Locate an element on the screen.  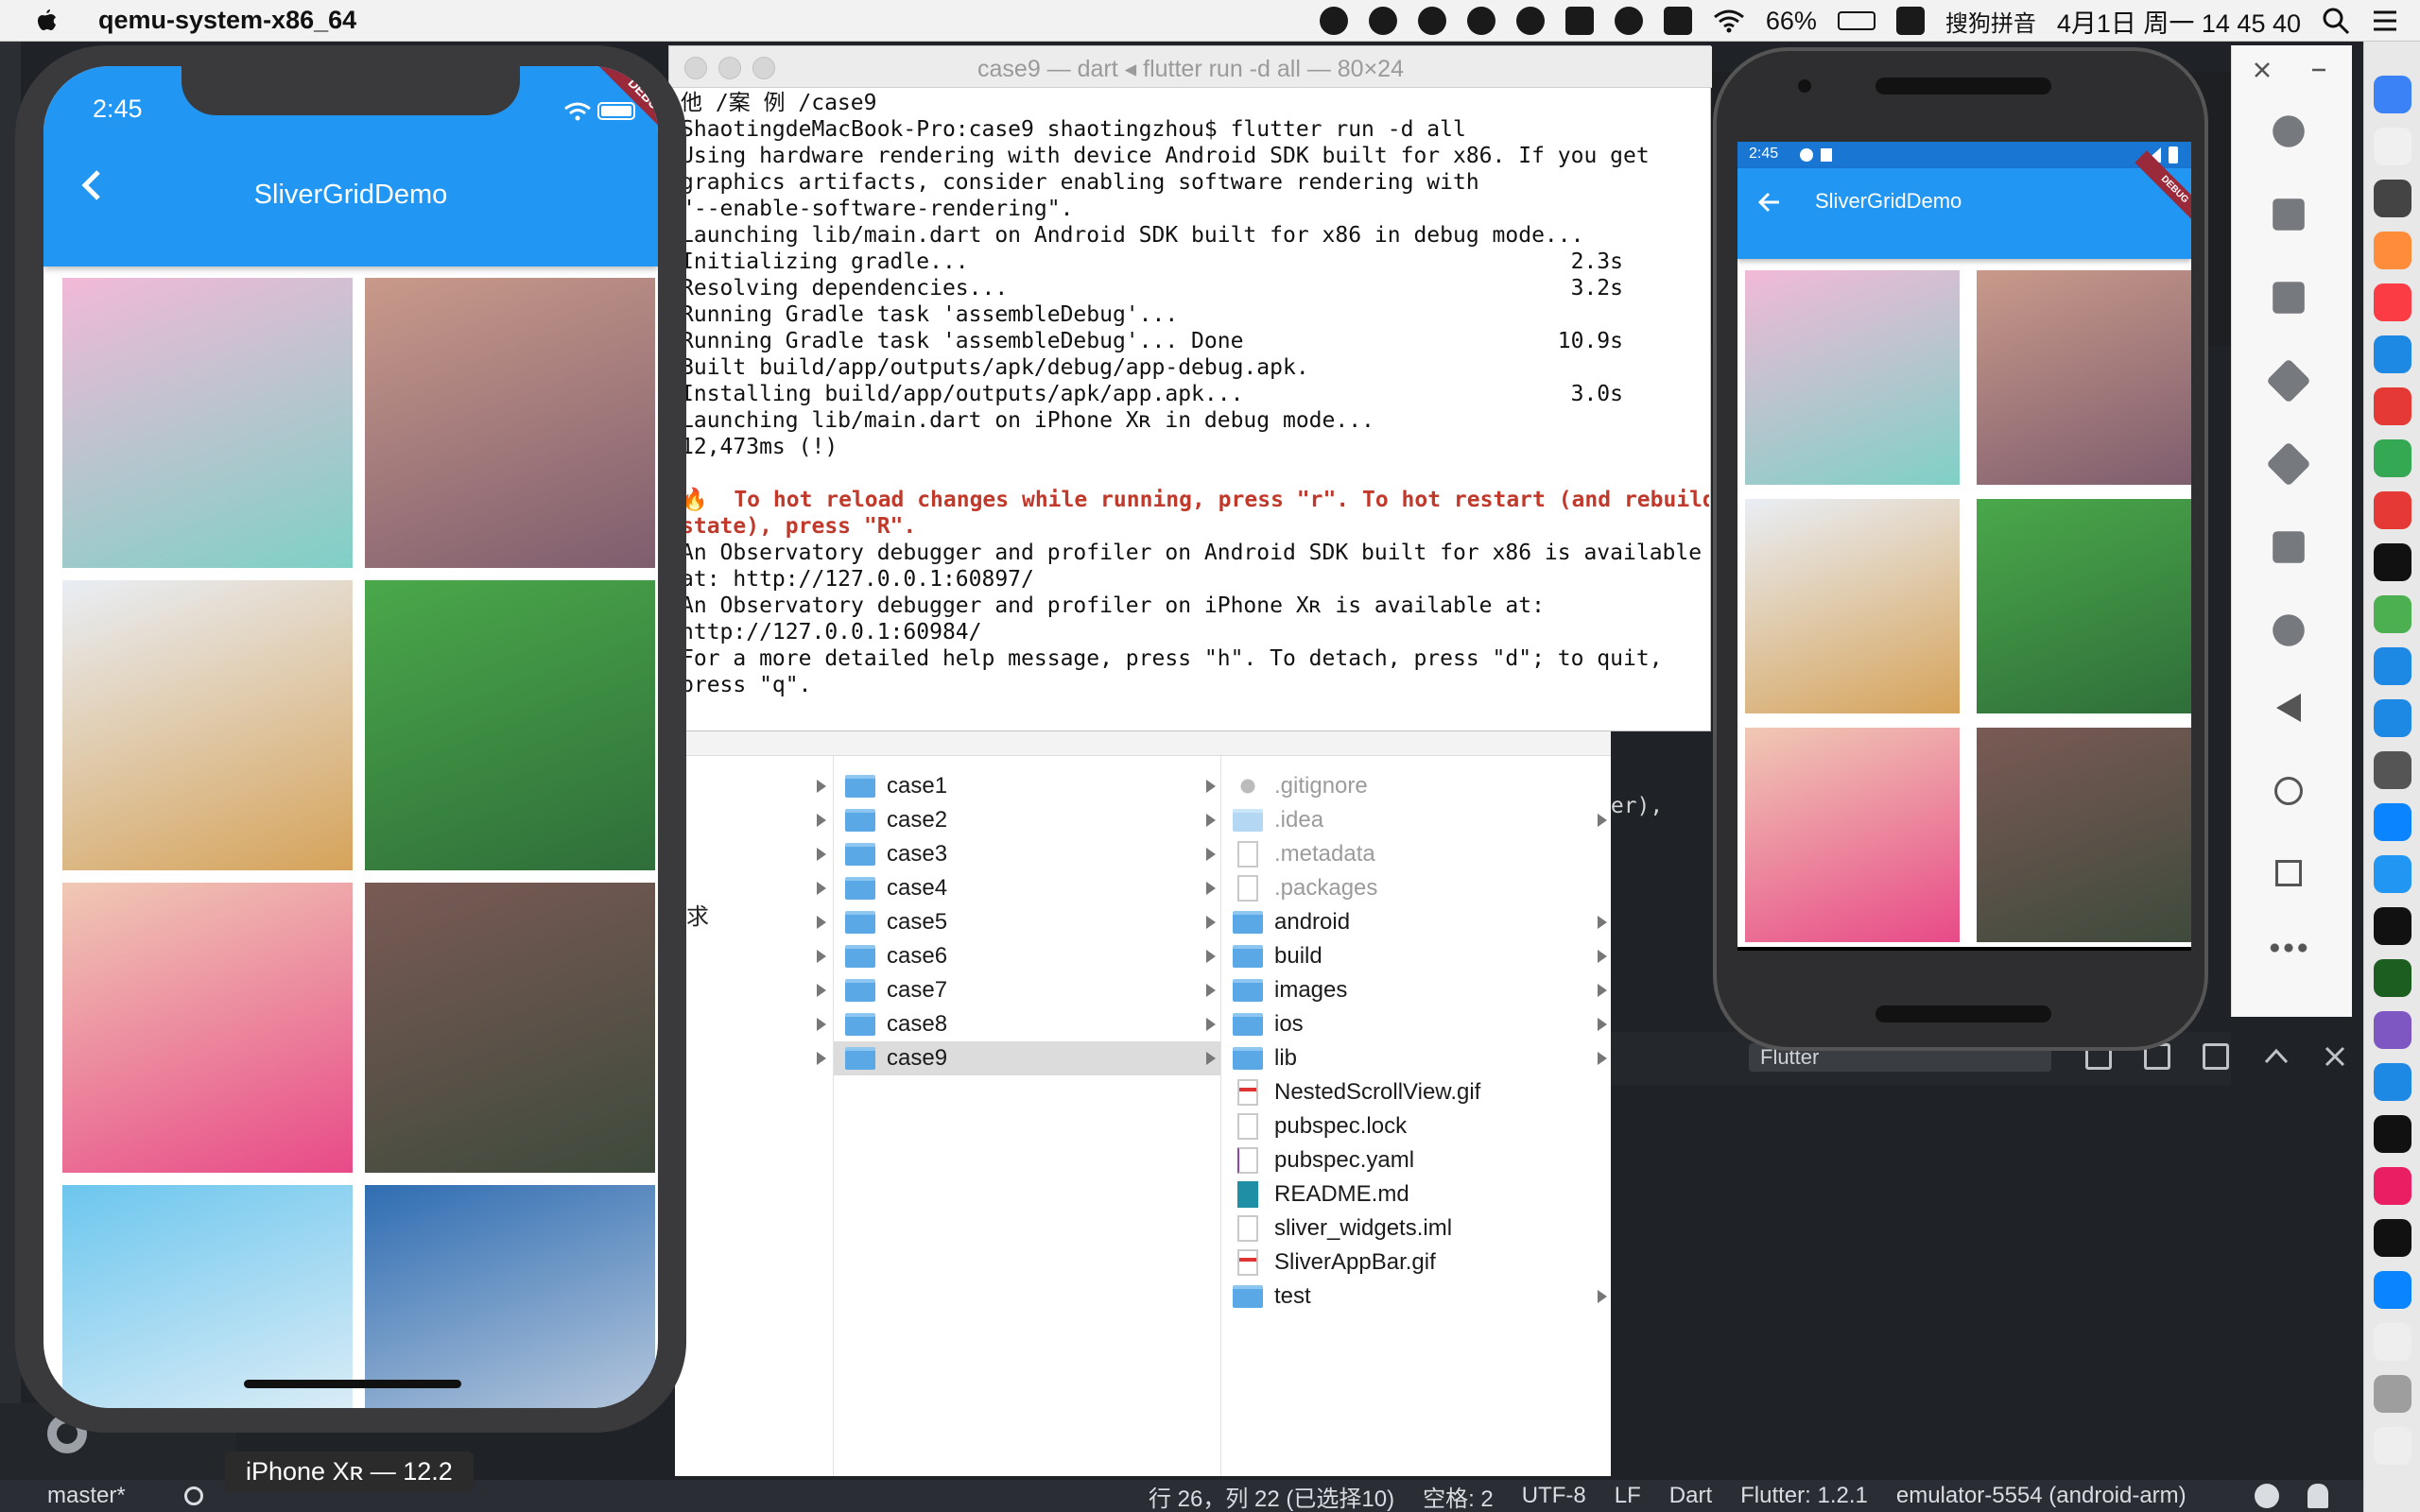
more-icon is located at coordinates (2288, 948).